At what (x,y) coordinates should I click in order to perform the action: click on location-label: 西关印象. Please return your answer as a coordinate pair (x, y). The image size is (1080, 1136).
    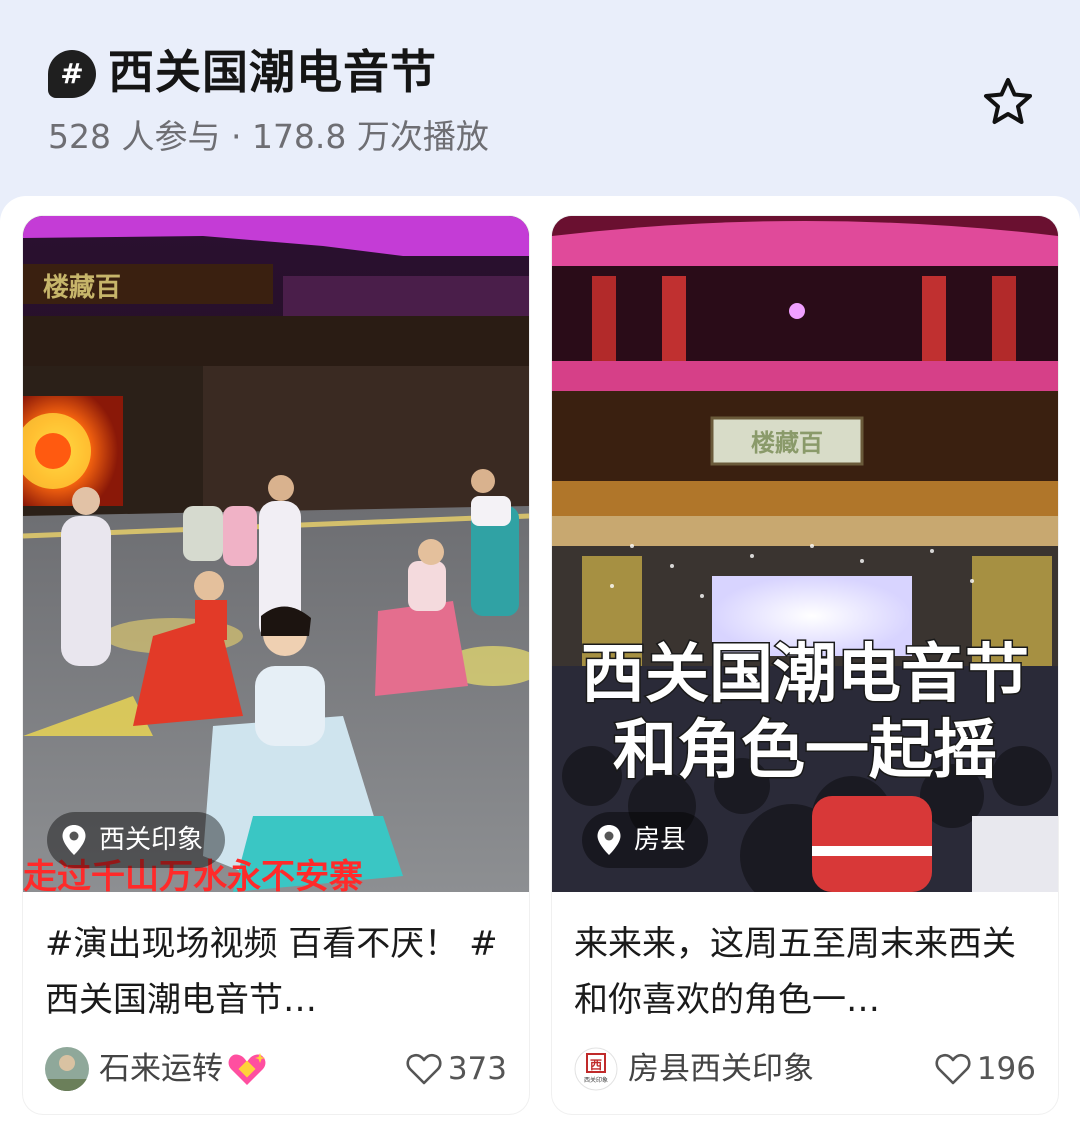
    Looking at the image, I should click on (151, 840).